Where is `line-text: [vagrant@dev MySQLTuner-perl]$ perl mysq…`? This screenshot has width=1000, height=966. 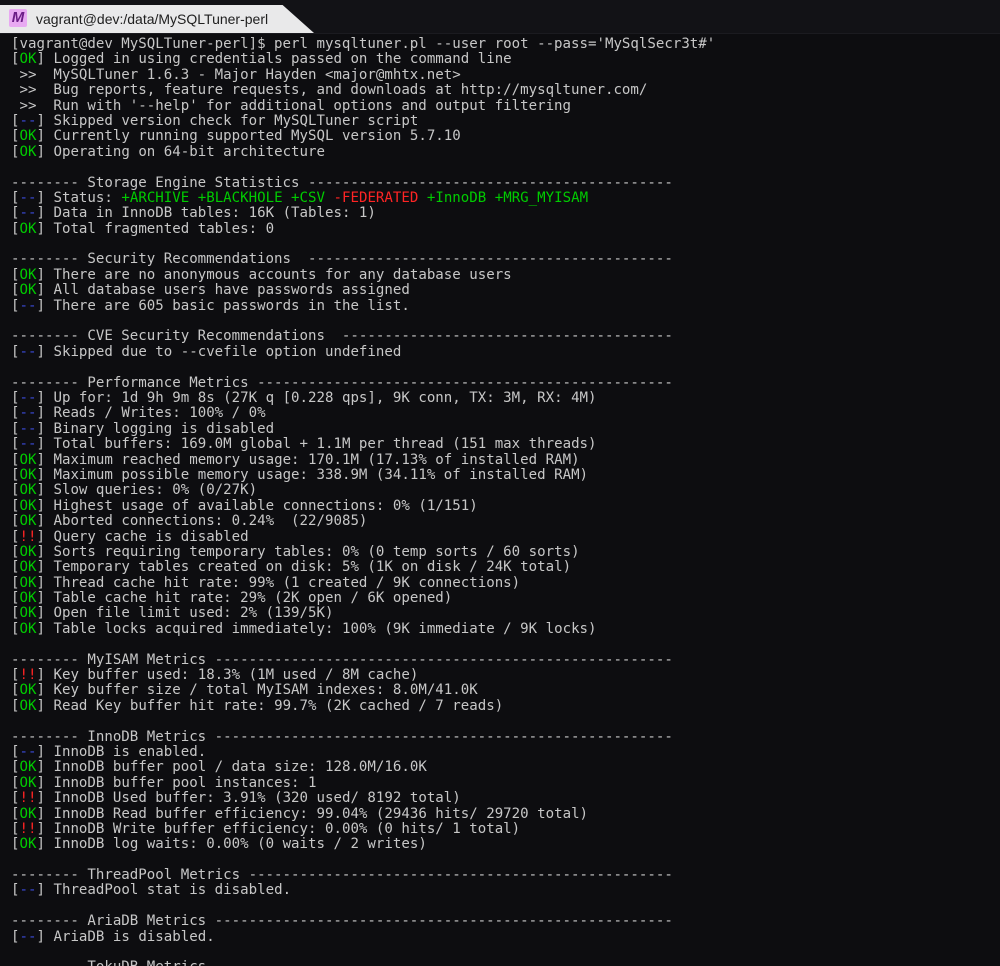
line-text: [vagrant@dev MySQLTuner-perl]$ perl mysq… is located at coordinates (363, 44).